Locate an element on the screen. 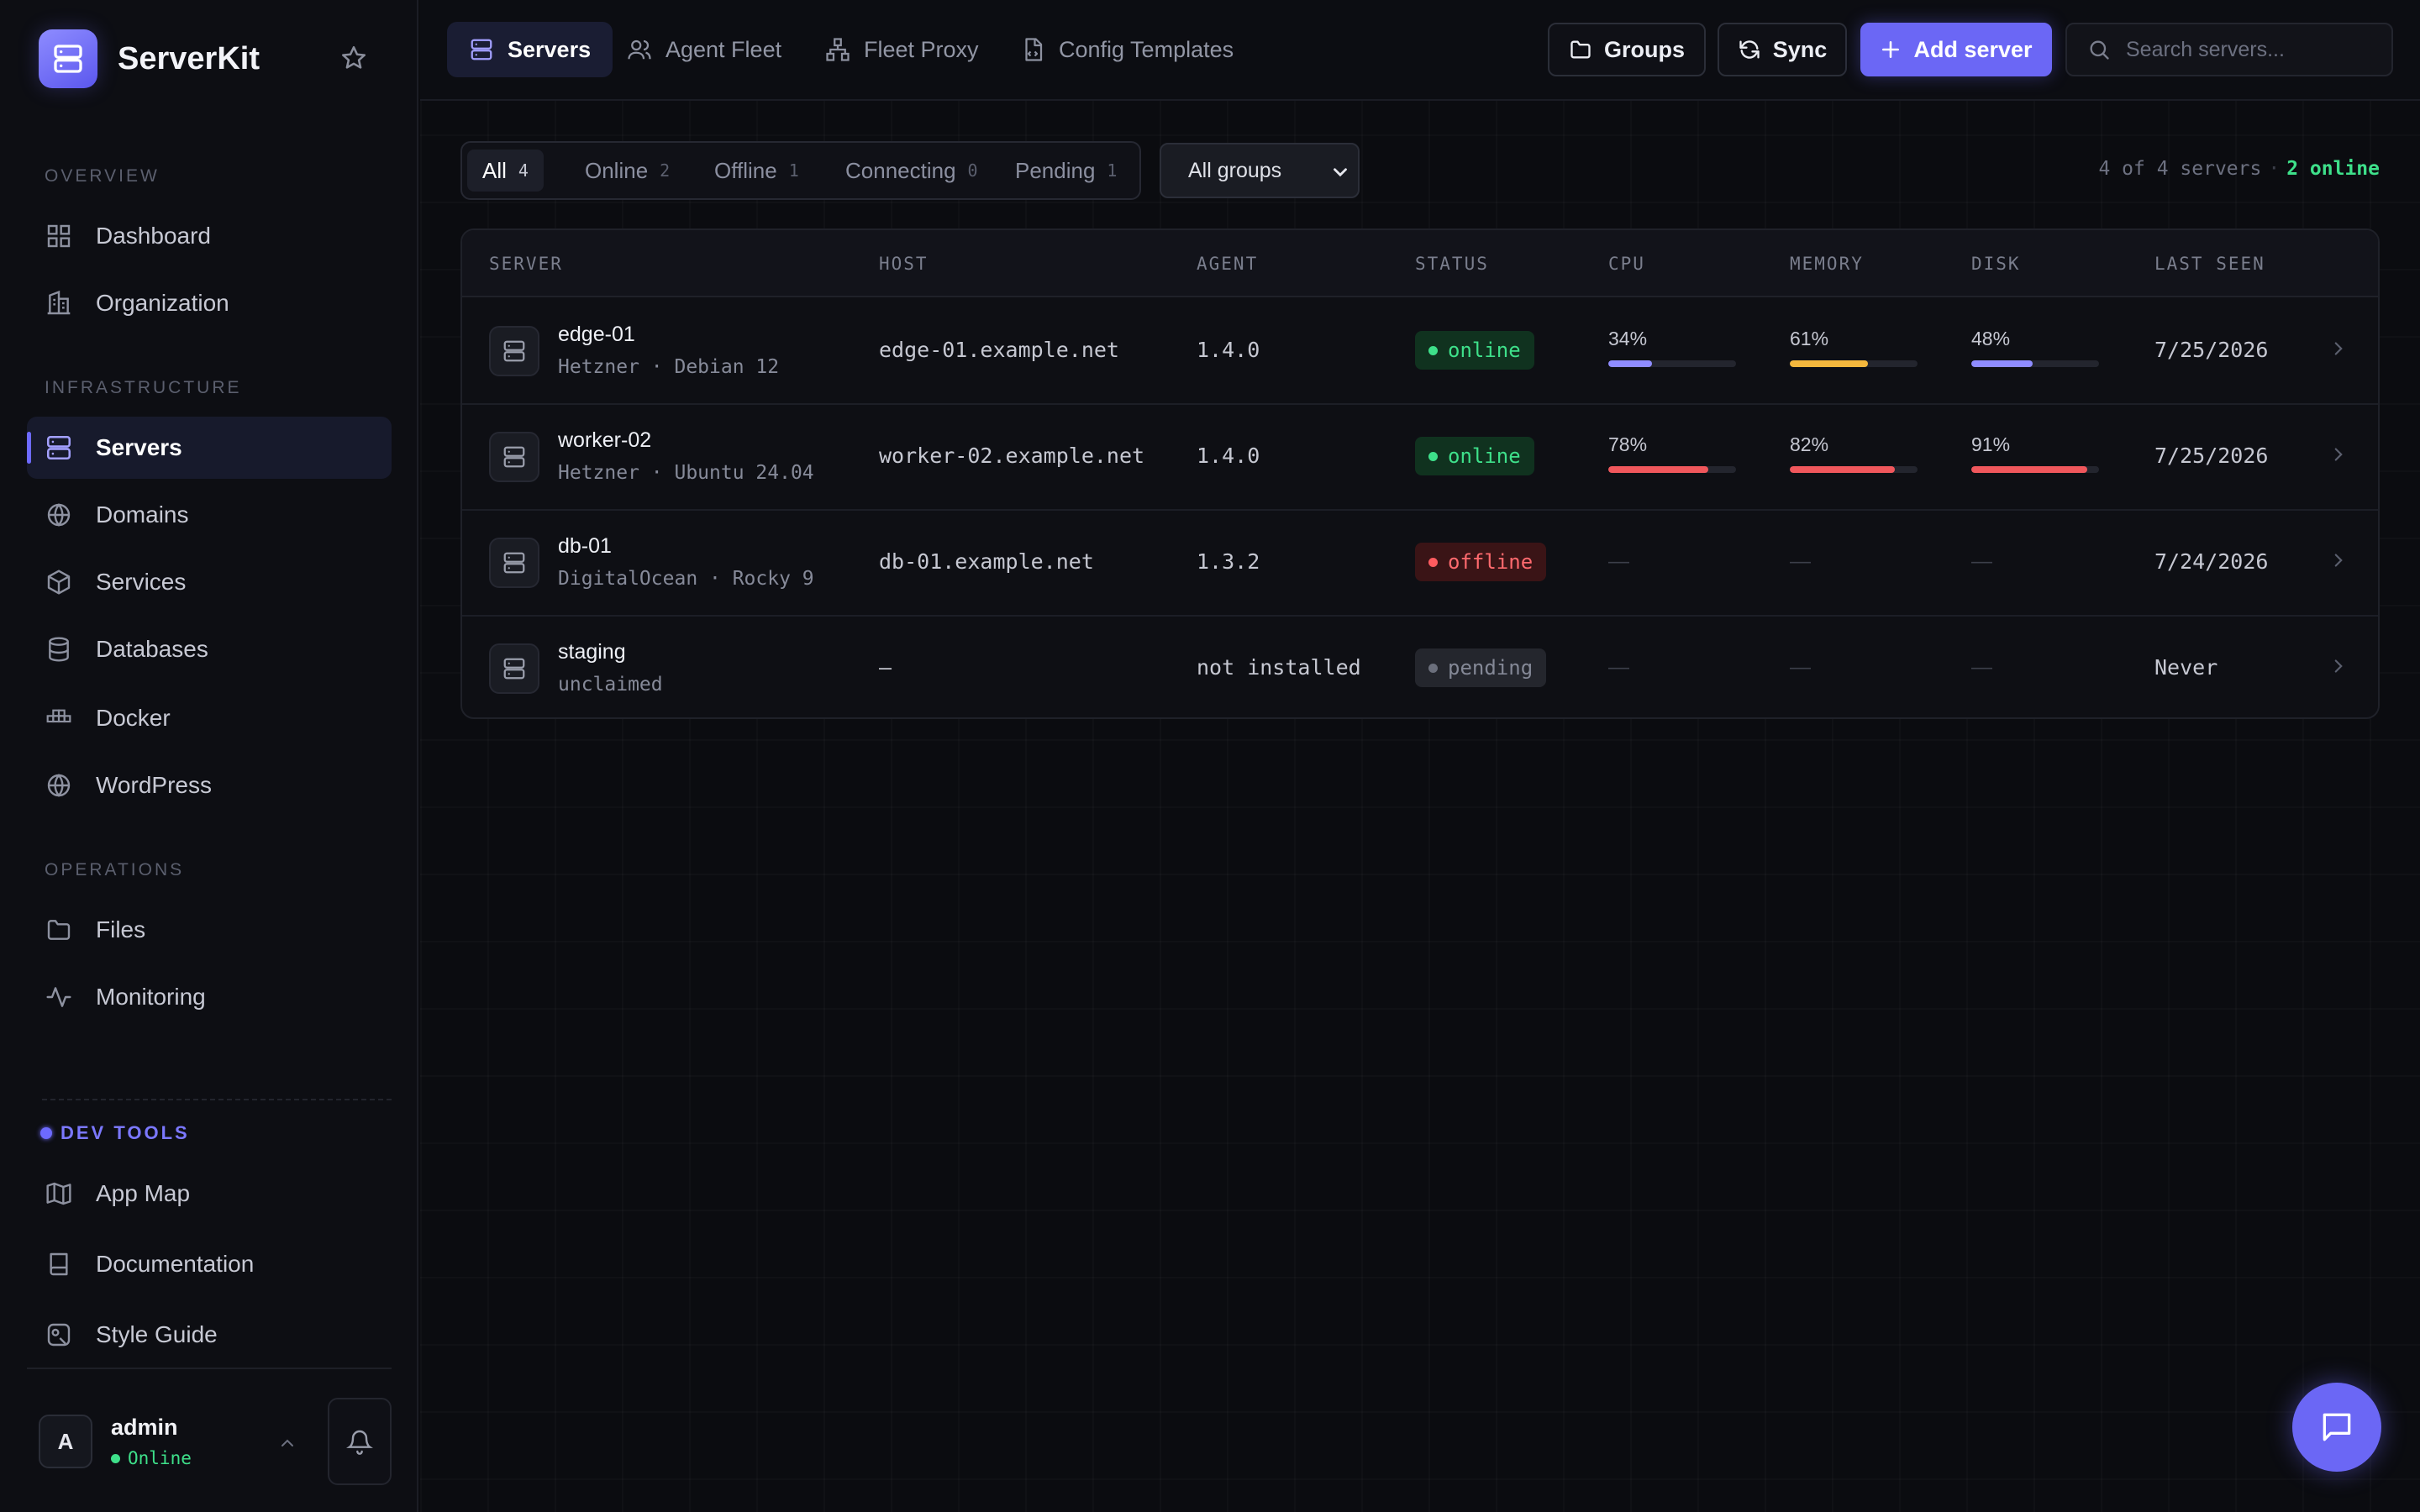 This screenshot has height=1512, width=2420. sidebar-item-docker: Docker is located at coordinates (210, 718).